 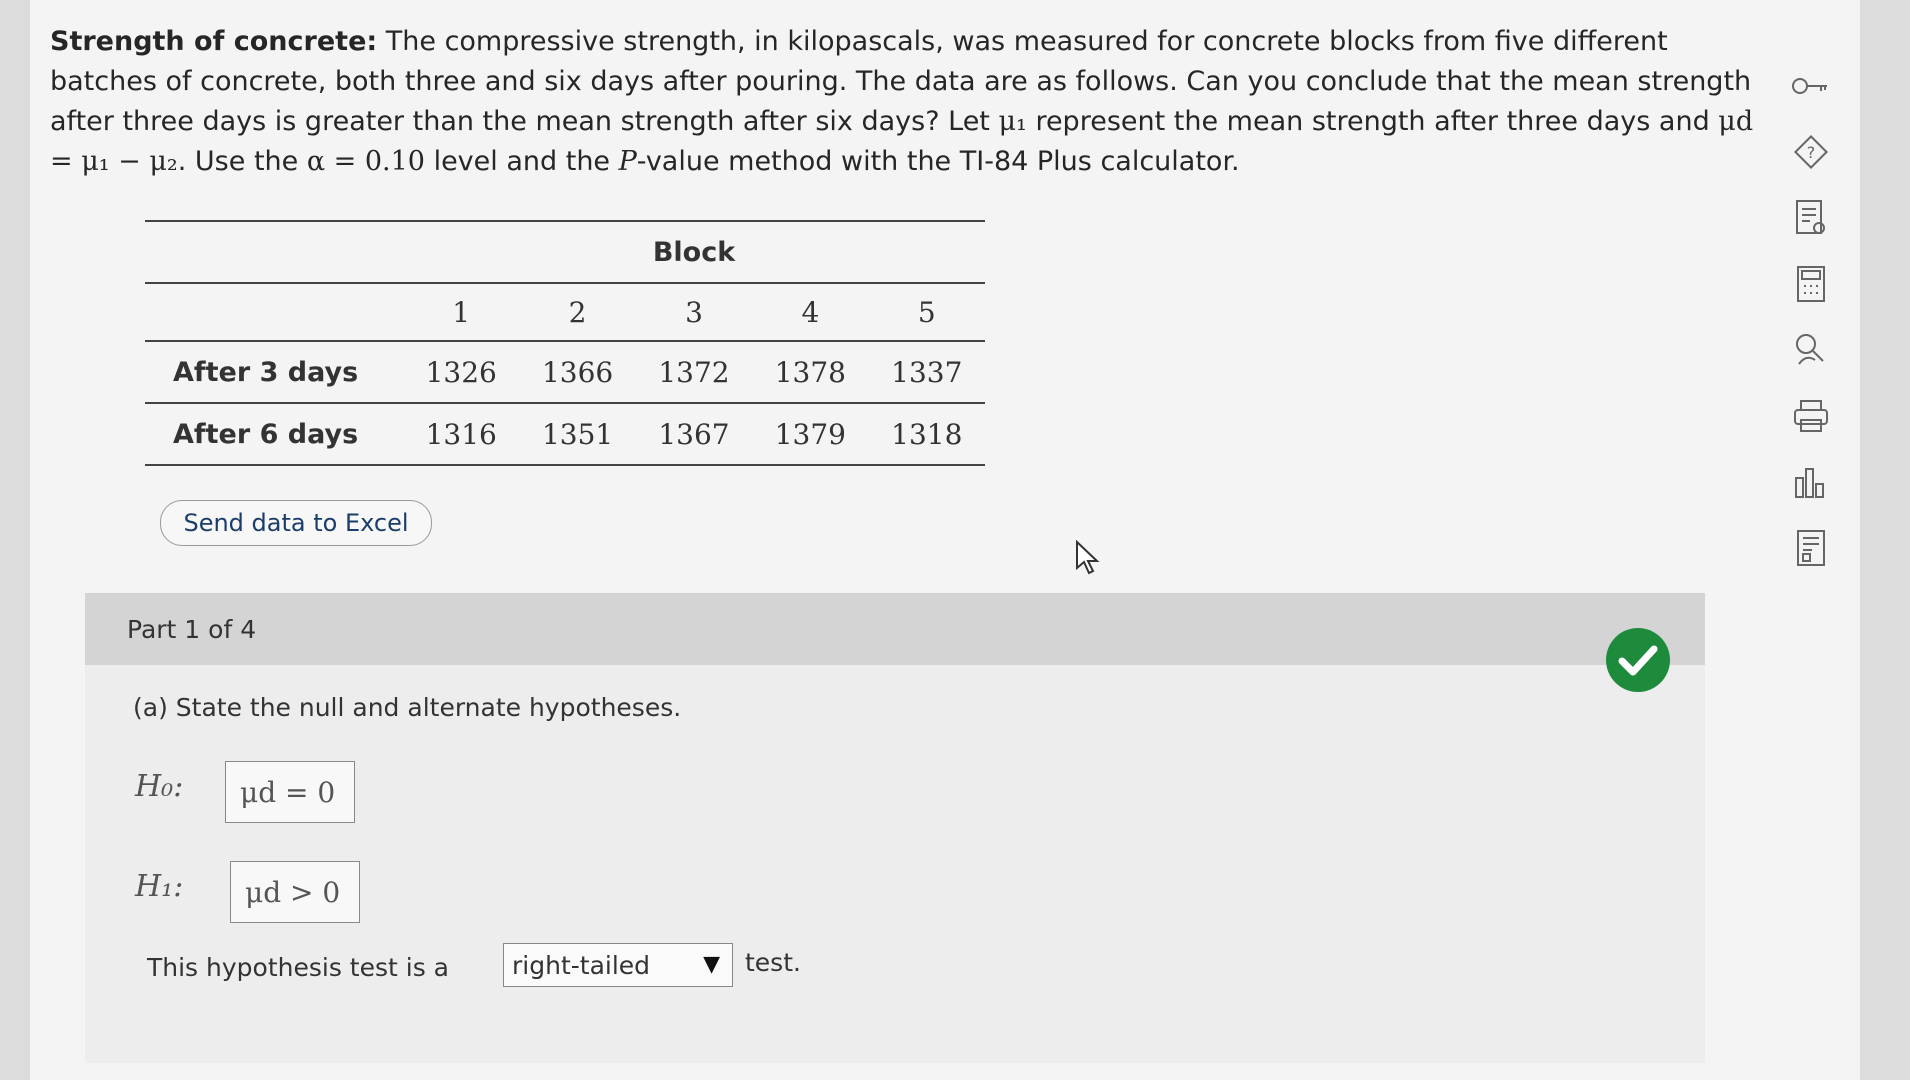 I want to click on send-to-excel-button: Send data to Excel, so click(x=296, y=523).